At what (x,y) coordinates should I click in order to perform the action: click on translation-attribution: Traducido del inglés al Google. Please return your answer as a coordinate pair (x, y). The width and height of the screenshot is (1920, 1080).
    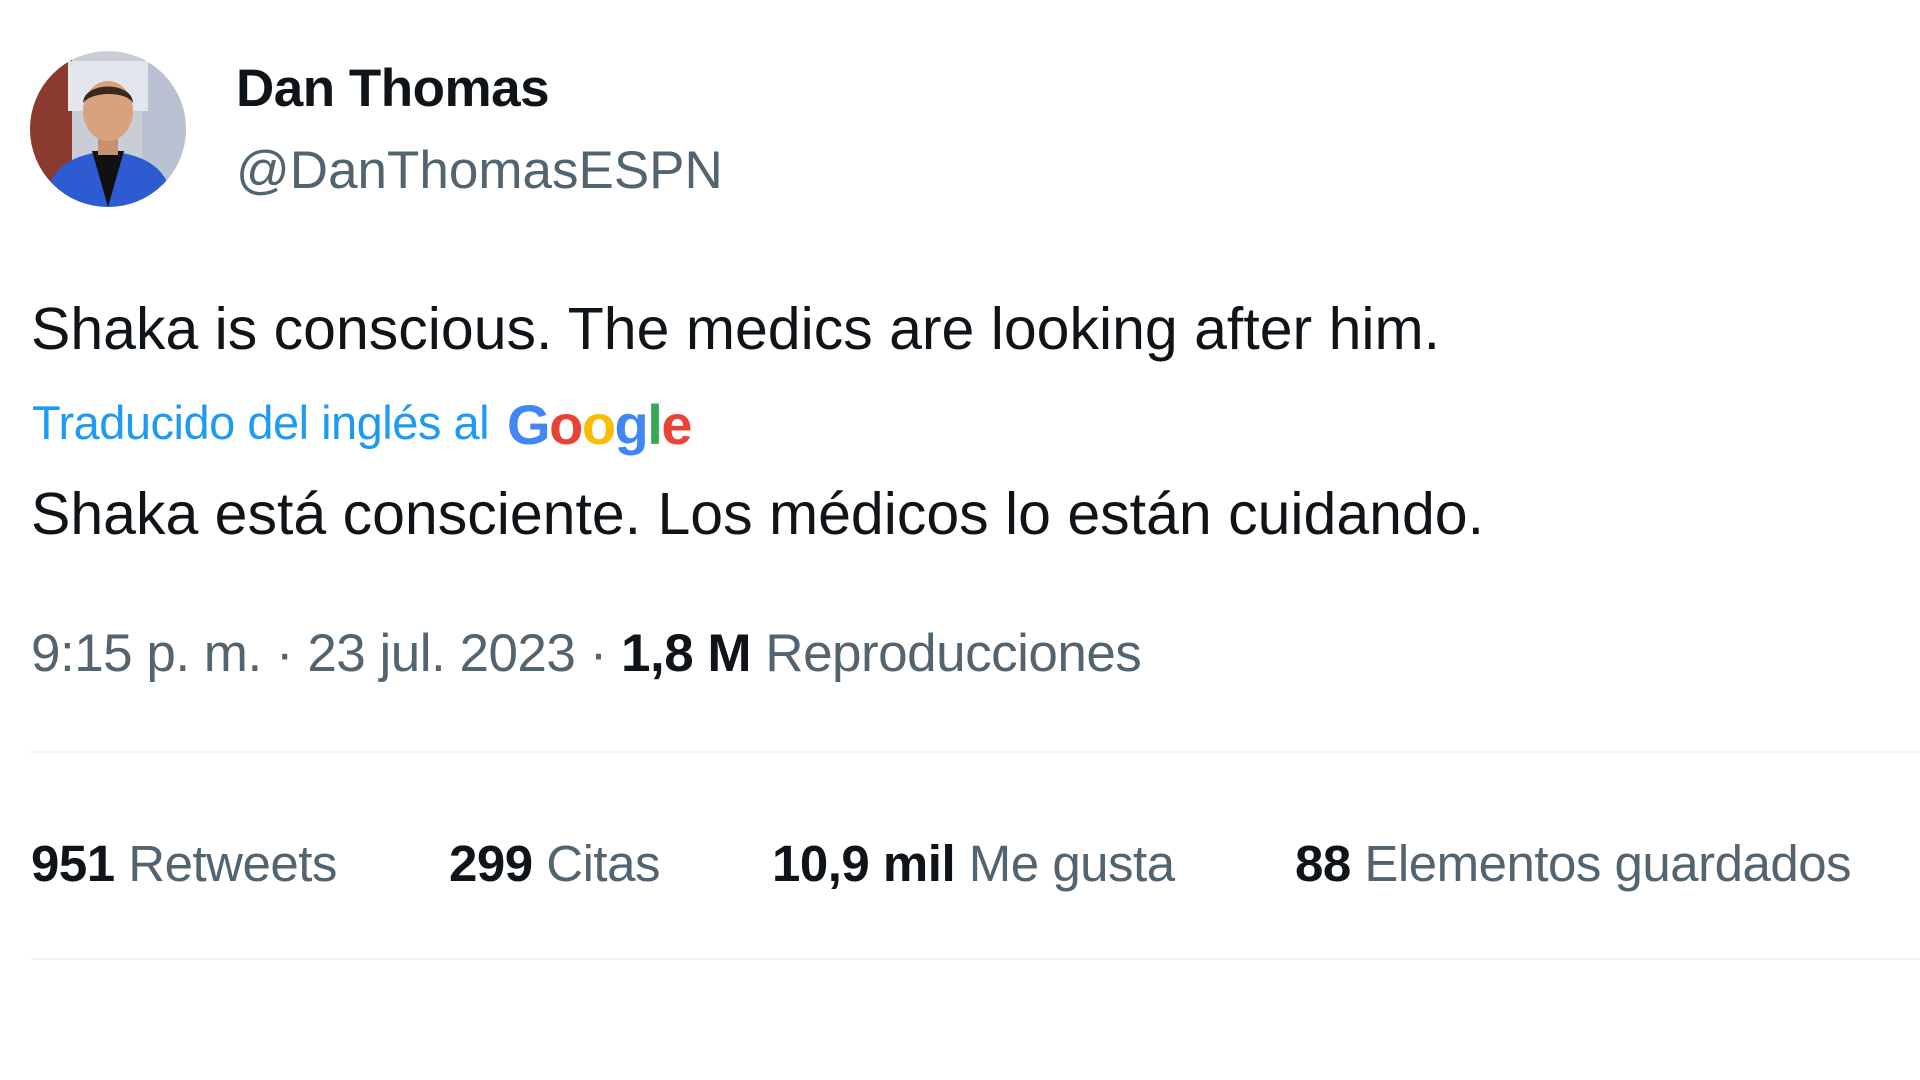
    Looking at the image, I should click on (362, 423).